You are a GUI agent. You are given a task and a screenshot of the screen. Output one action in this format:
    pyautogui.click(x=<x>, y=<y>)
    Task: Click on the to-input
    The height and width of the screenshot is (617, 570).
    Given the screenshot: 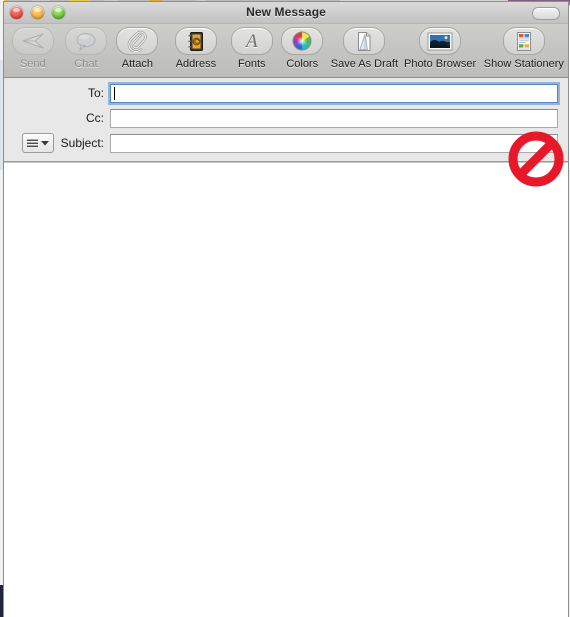 What is the action you would take?
    pyautogui.click(x=334, y=93)
    